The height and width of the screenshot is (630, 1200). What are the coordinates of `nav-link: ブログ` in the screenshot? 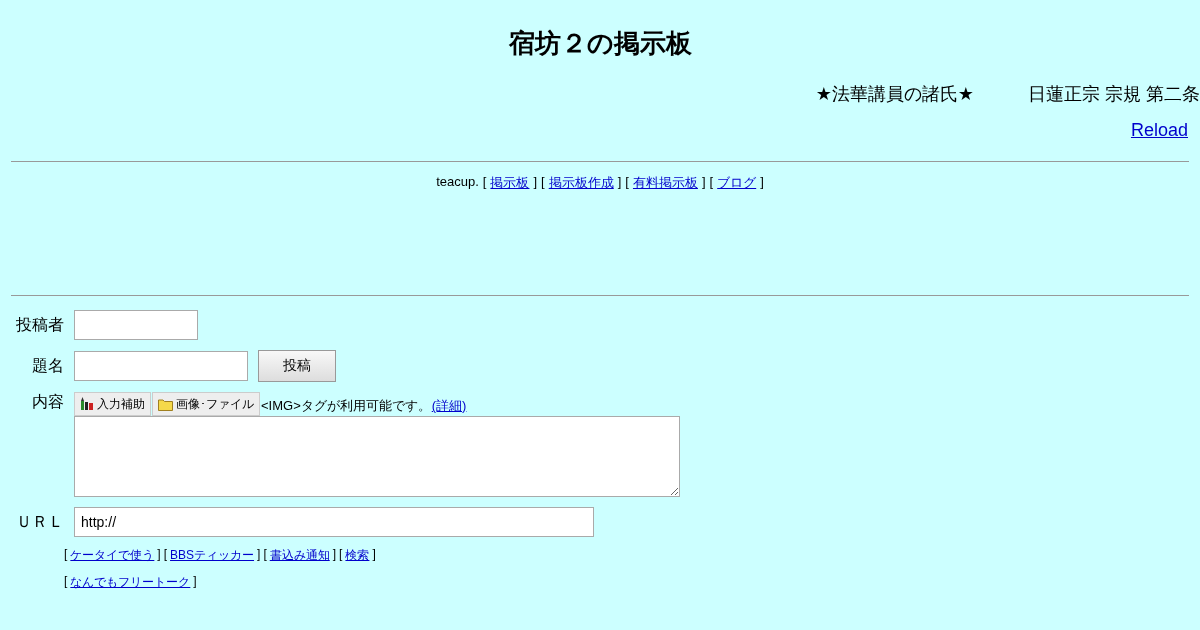 It's located at (737, 183).